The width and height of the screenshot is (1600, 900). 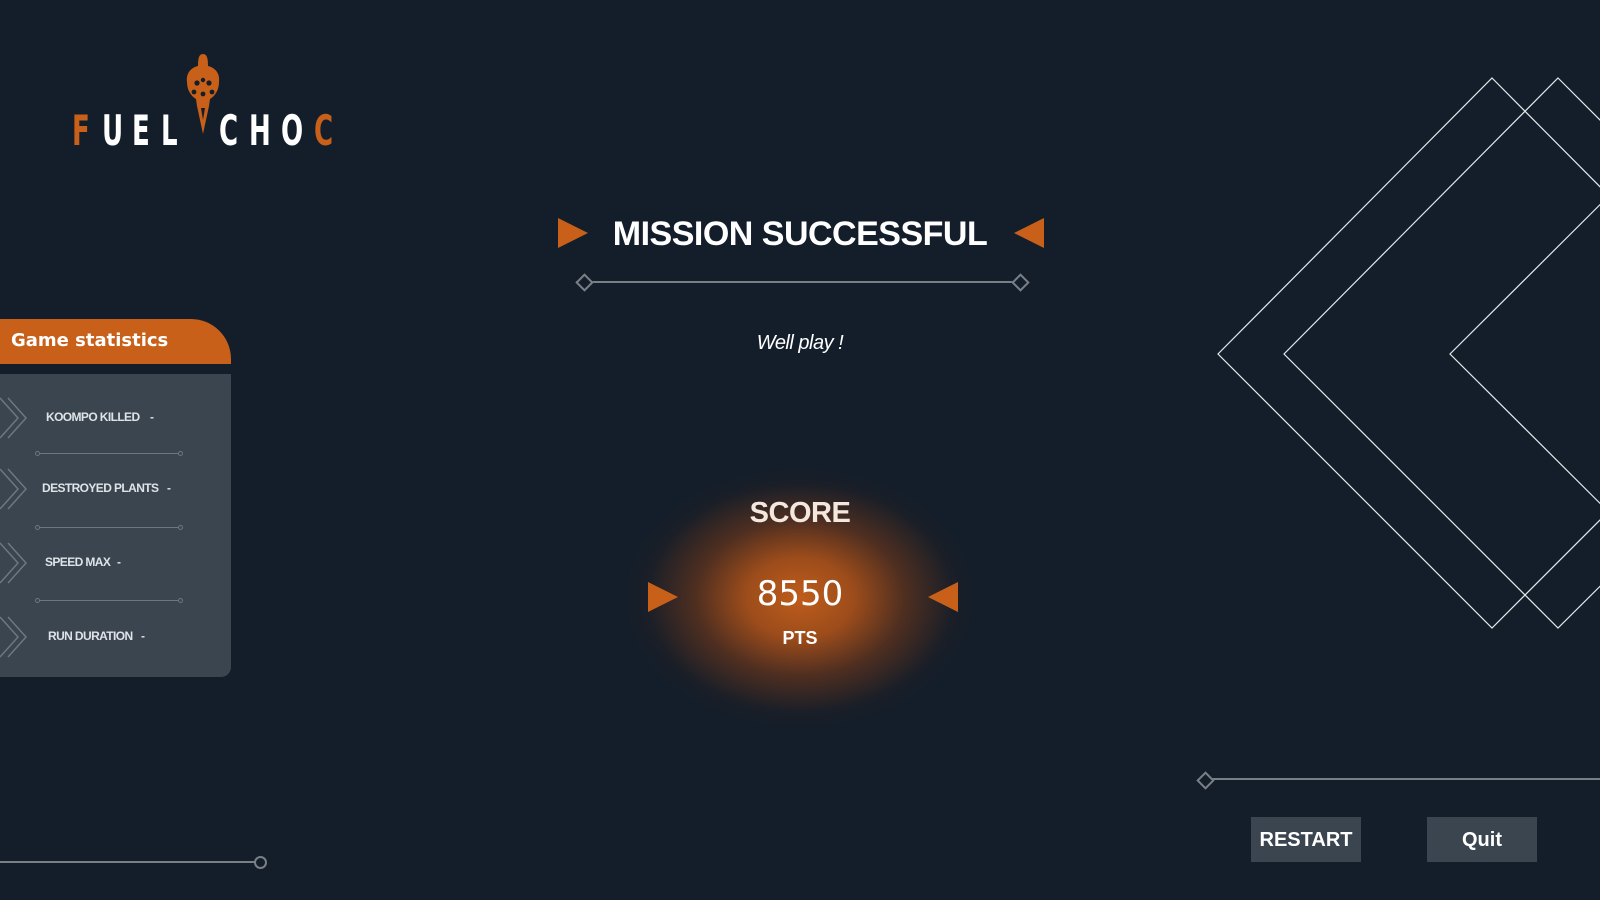 What do you see at coordinates (800, 638) in the screenshot?
I see `score-unit: PTS` at bounding box center [800, 638].